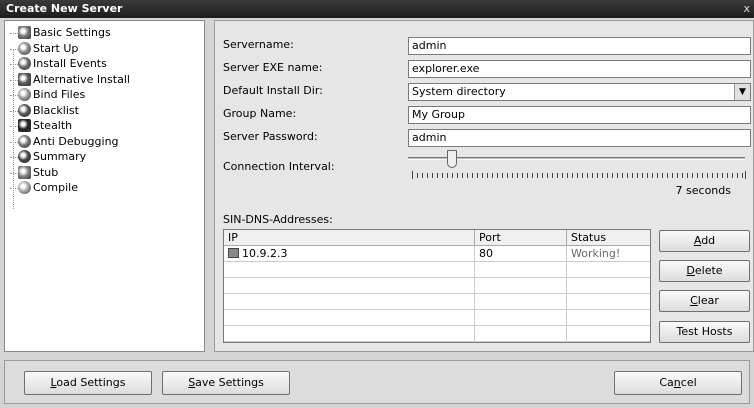 The height and width of the screenshot is (408, 754). What do you see at coordinates (56, 48) in the screenshot?
I see `tree-item-label: Start Up` at bounding box center [56, 48].